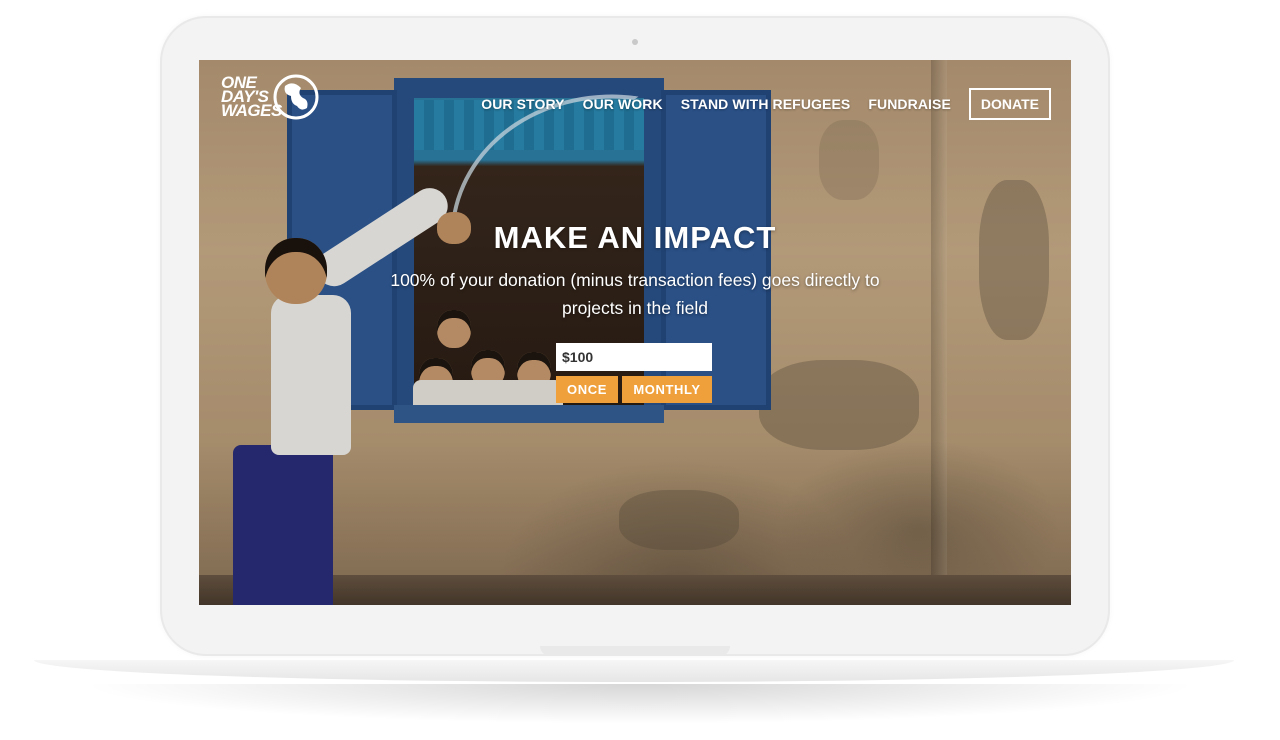 The height and width of the screenshot is (740, 1280). I want to click on laptop-hinge, so click(635, 651).